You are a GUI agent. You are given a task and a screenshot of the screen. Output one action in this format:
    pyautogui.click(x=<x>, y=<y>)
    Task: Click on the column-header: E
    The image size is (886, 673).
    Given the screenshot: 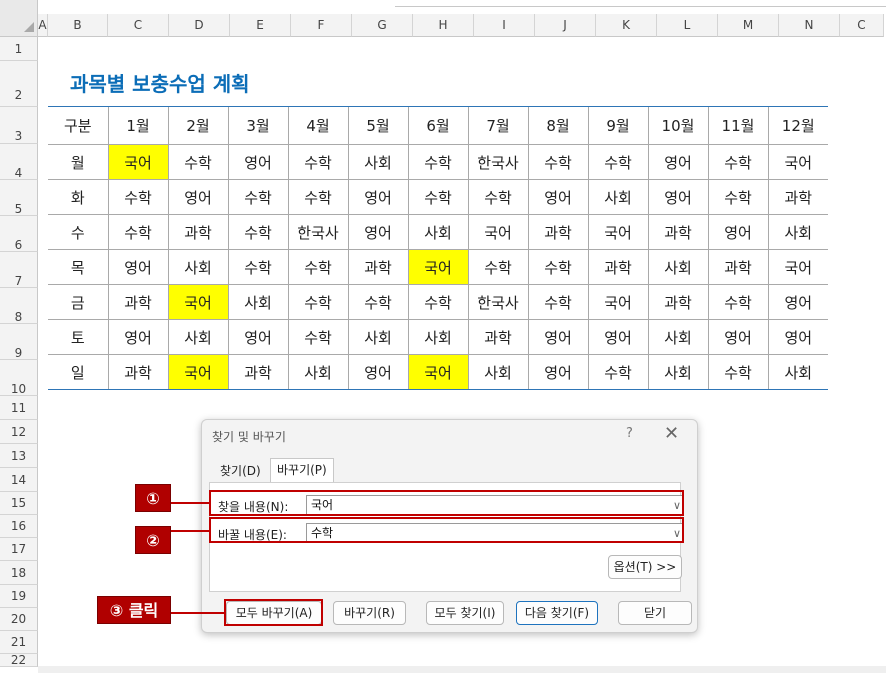 What is the action you would take?
    pyautogui.click(x=260, y=25)
    